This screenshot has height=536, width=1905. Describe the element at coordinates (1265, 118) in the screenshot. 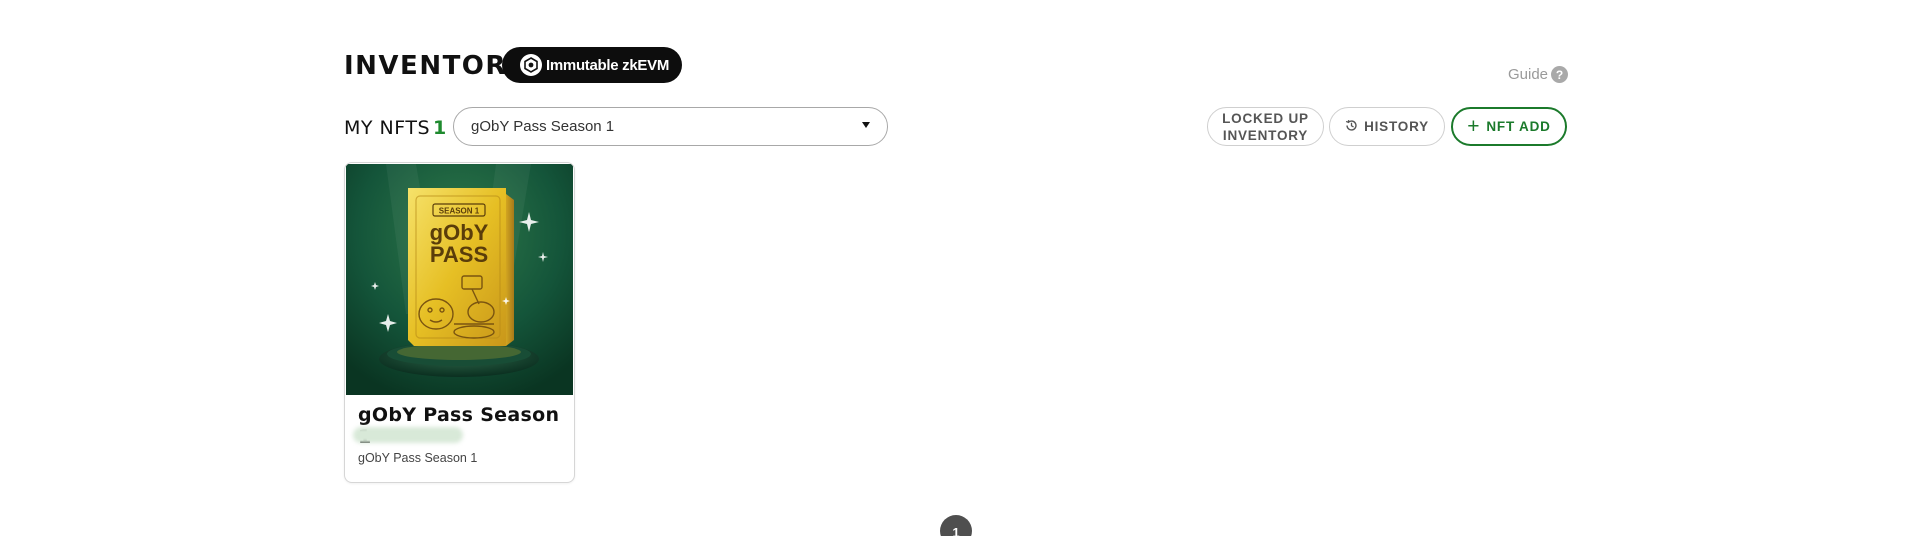

I see `locked-label-line1: LOCKED UP` at that location.